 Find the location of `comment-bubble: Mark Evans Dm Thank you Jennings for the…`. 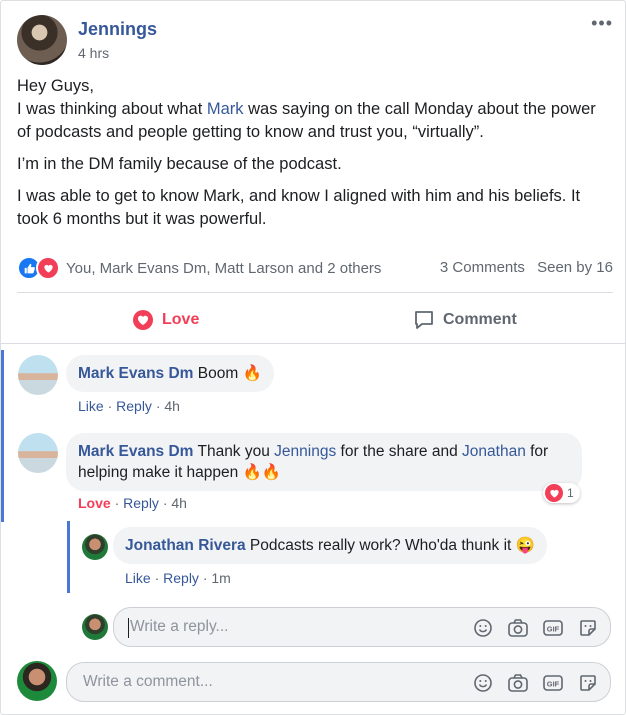

comment-bubble: Mark Evans Dm Thank you Jennings for the… is located at coordinates (324, 462).